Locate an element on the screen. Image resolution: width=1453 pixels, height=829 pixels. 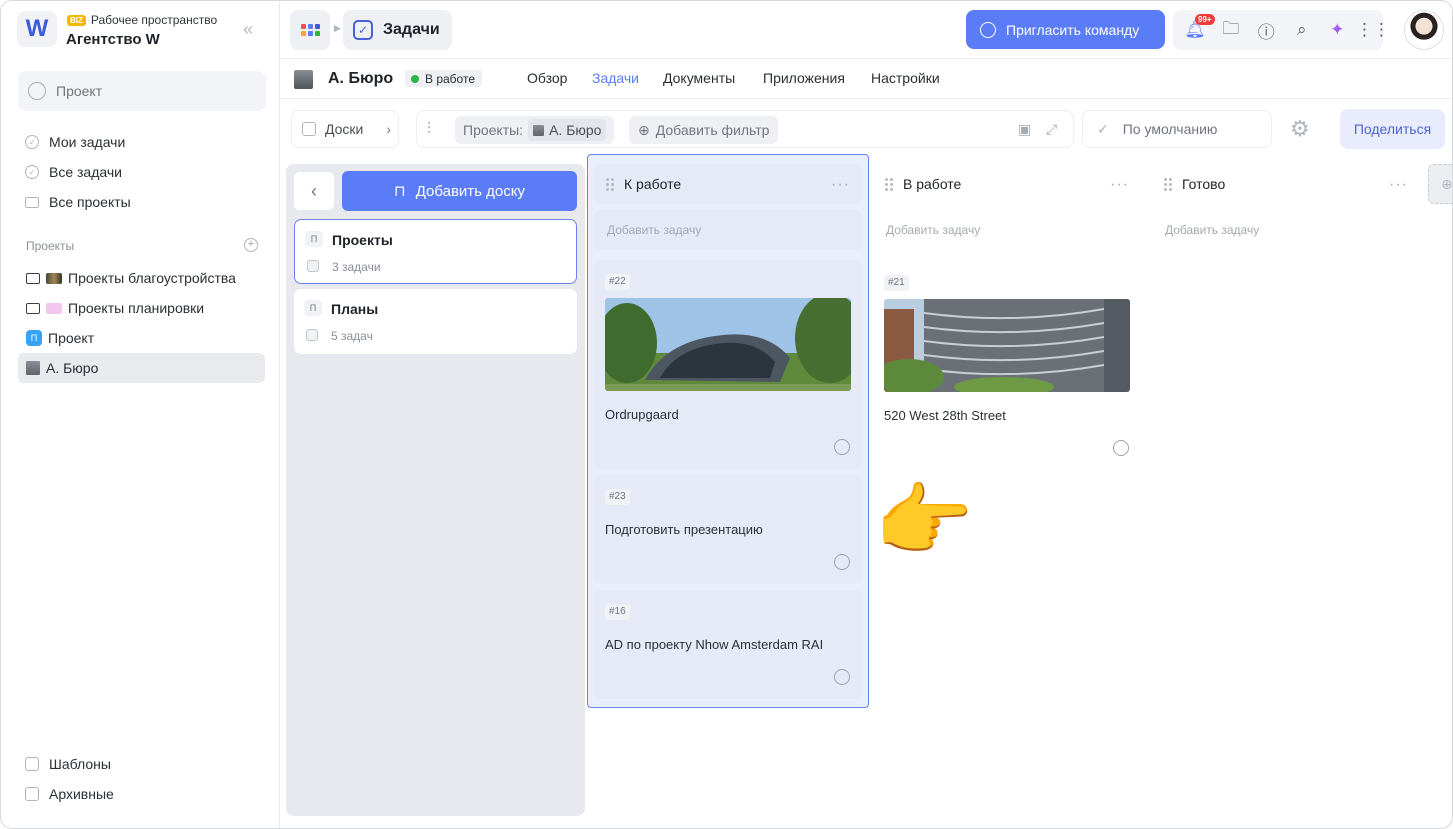
status-dot is located at coordinates (415, 78).